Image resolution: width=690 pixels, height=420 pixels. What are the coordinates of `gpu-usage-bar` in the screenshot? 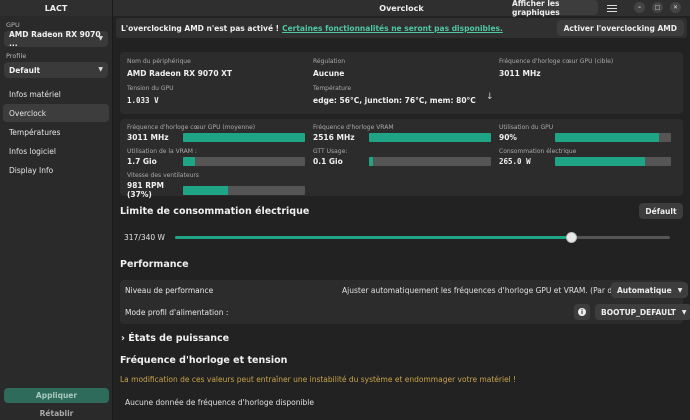 It's located at (613, 137).